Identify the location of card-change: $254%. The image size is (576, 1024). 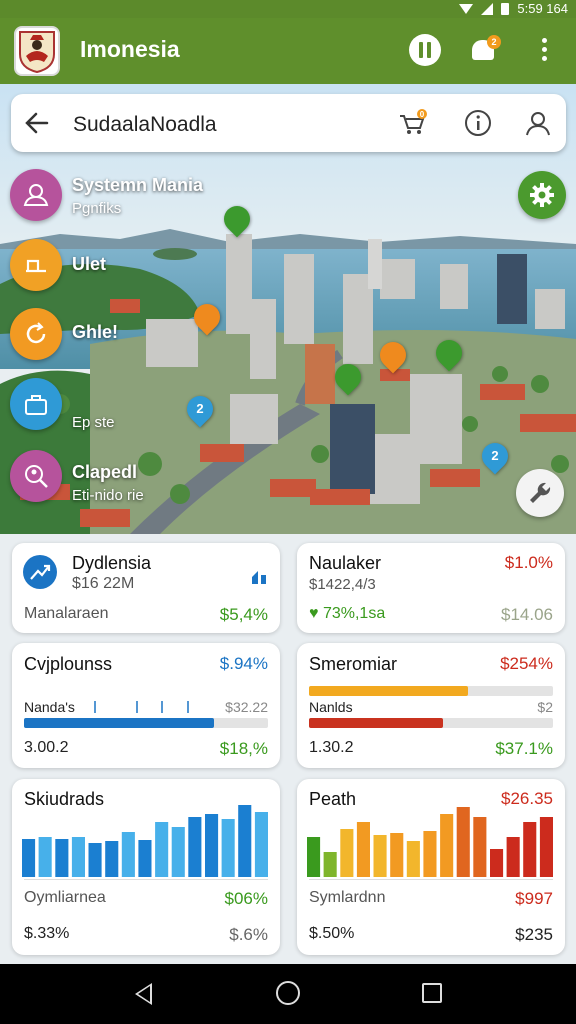
(526, 663).